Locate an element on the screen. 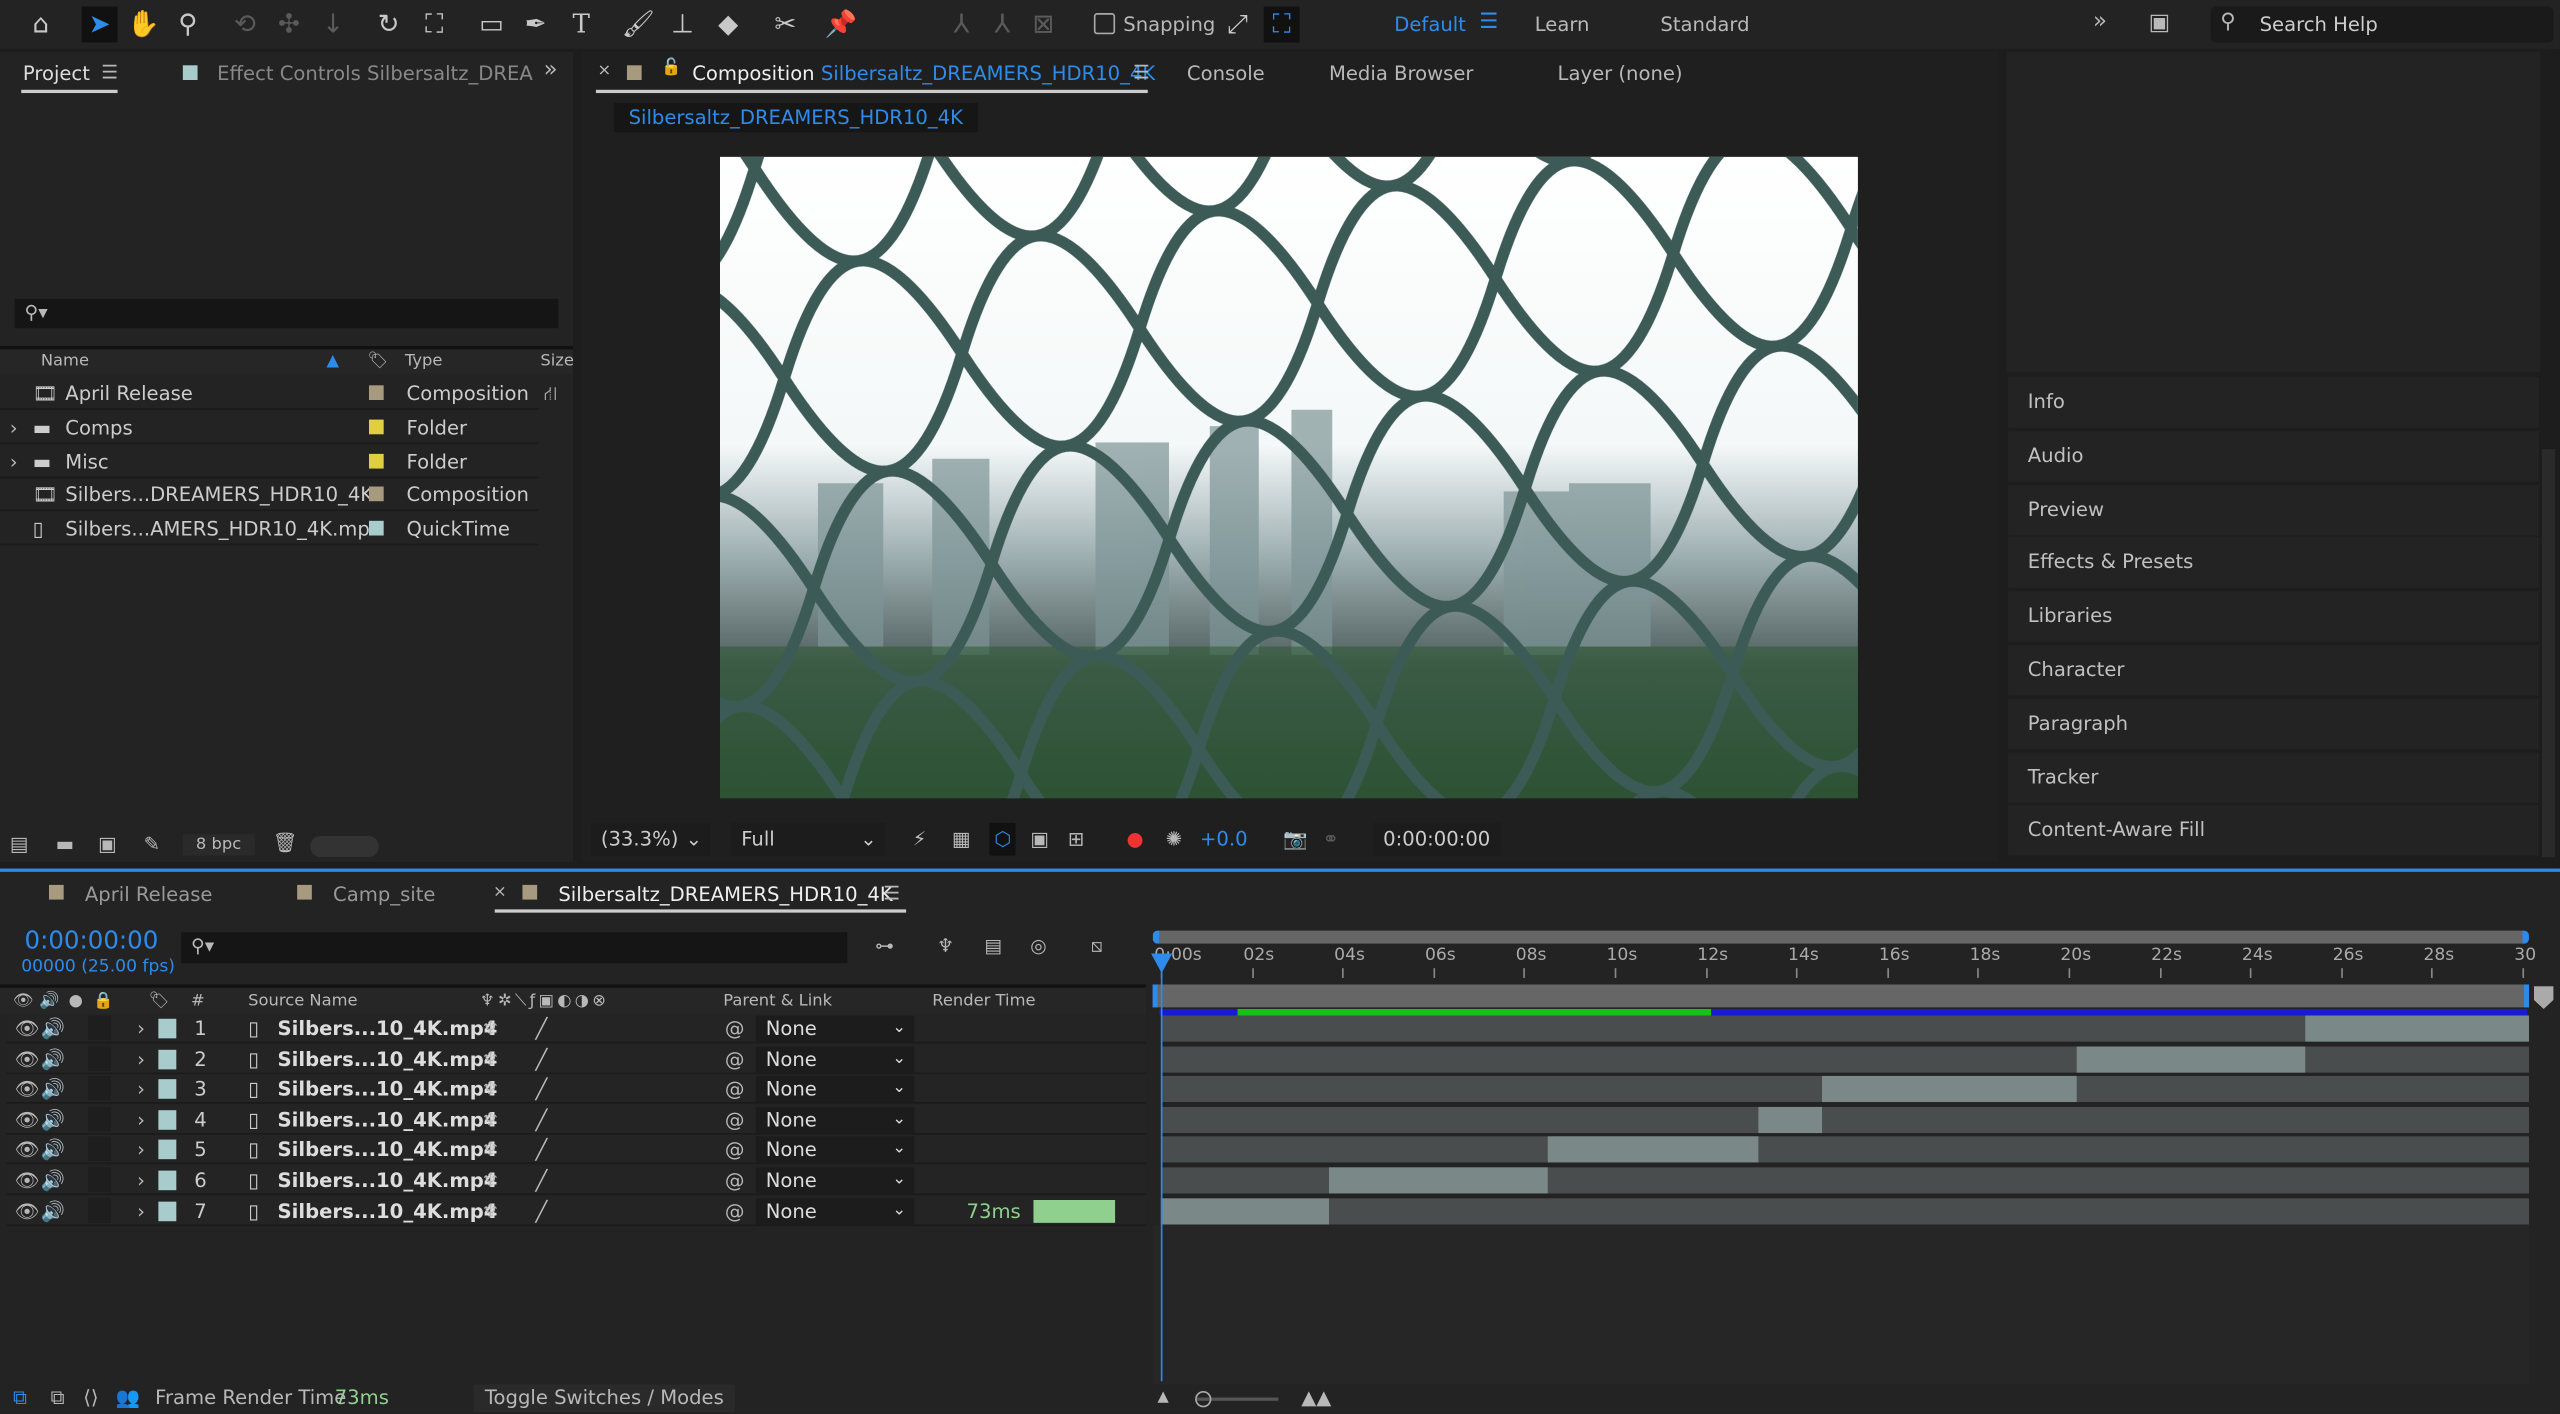  column-size: Size is located at coordinates (557, 362).